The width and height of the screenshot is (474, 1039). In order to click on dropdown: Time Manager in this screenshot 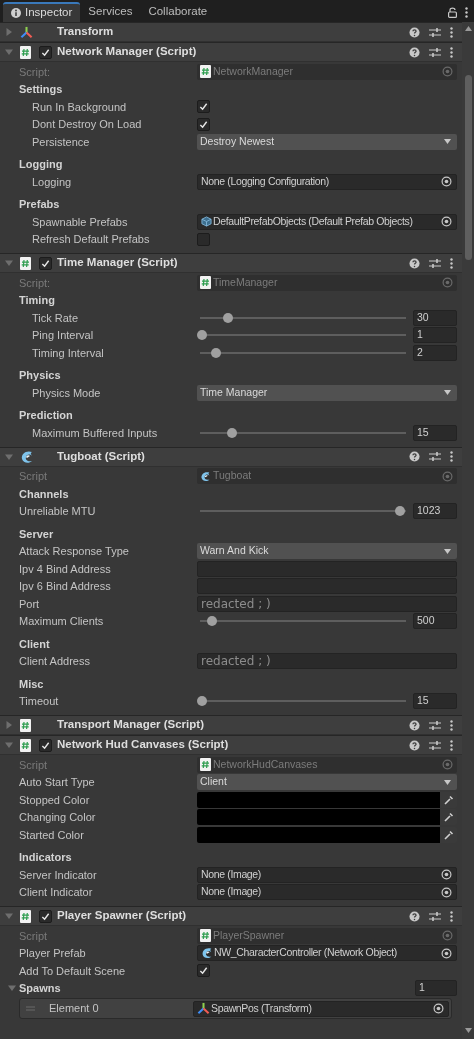, I will do `click(327, 392)`.